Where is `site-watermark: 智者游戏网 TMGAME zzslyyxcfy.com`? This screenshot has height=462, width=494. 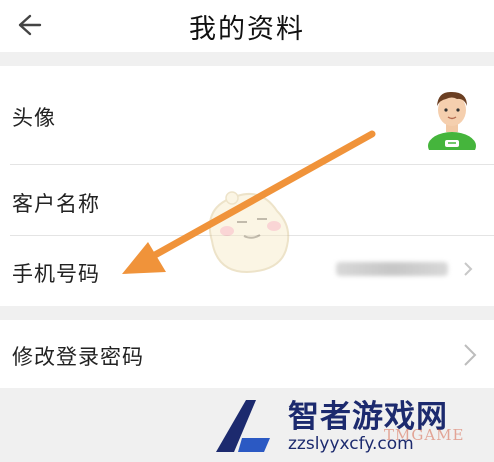 site-watermark: 智者游戏网 TMGAME zzslyyxcfy.com is located at coordinates (353, 428).